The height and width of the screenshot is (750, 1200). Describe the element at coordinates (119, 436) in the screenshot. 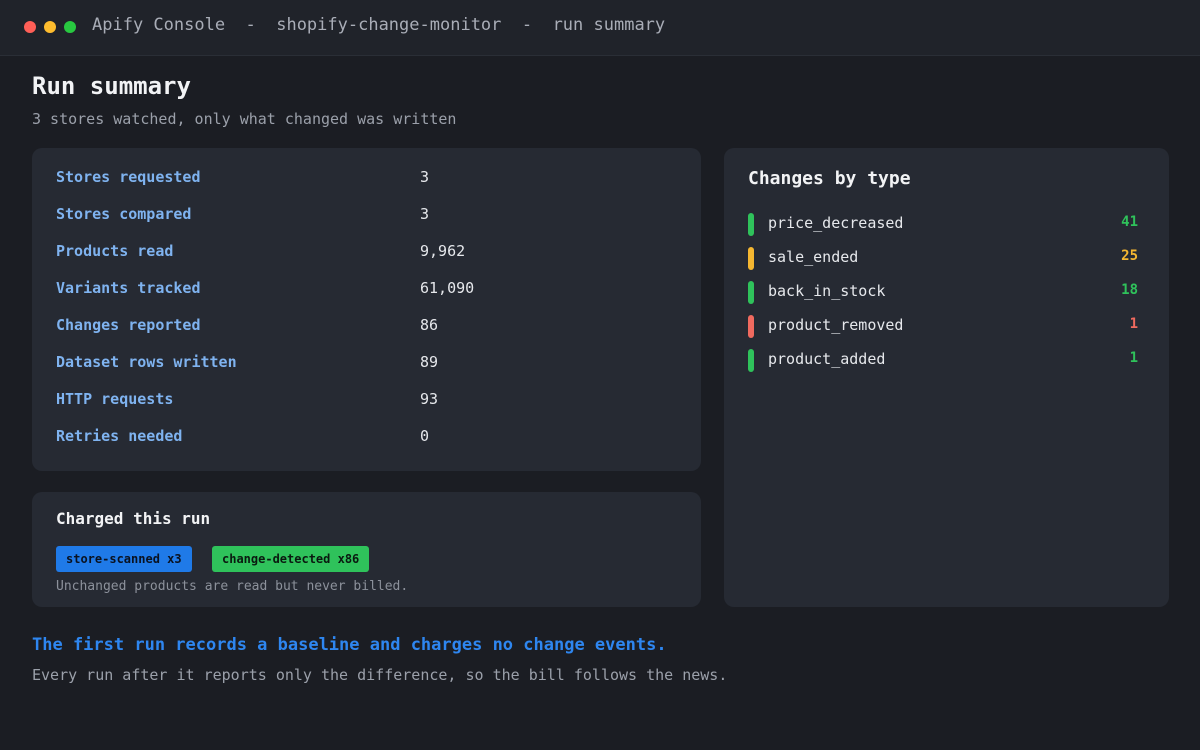

I see `stat-label: Retries needed` at that location.